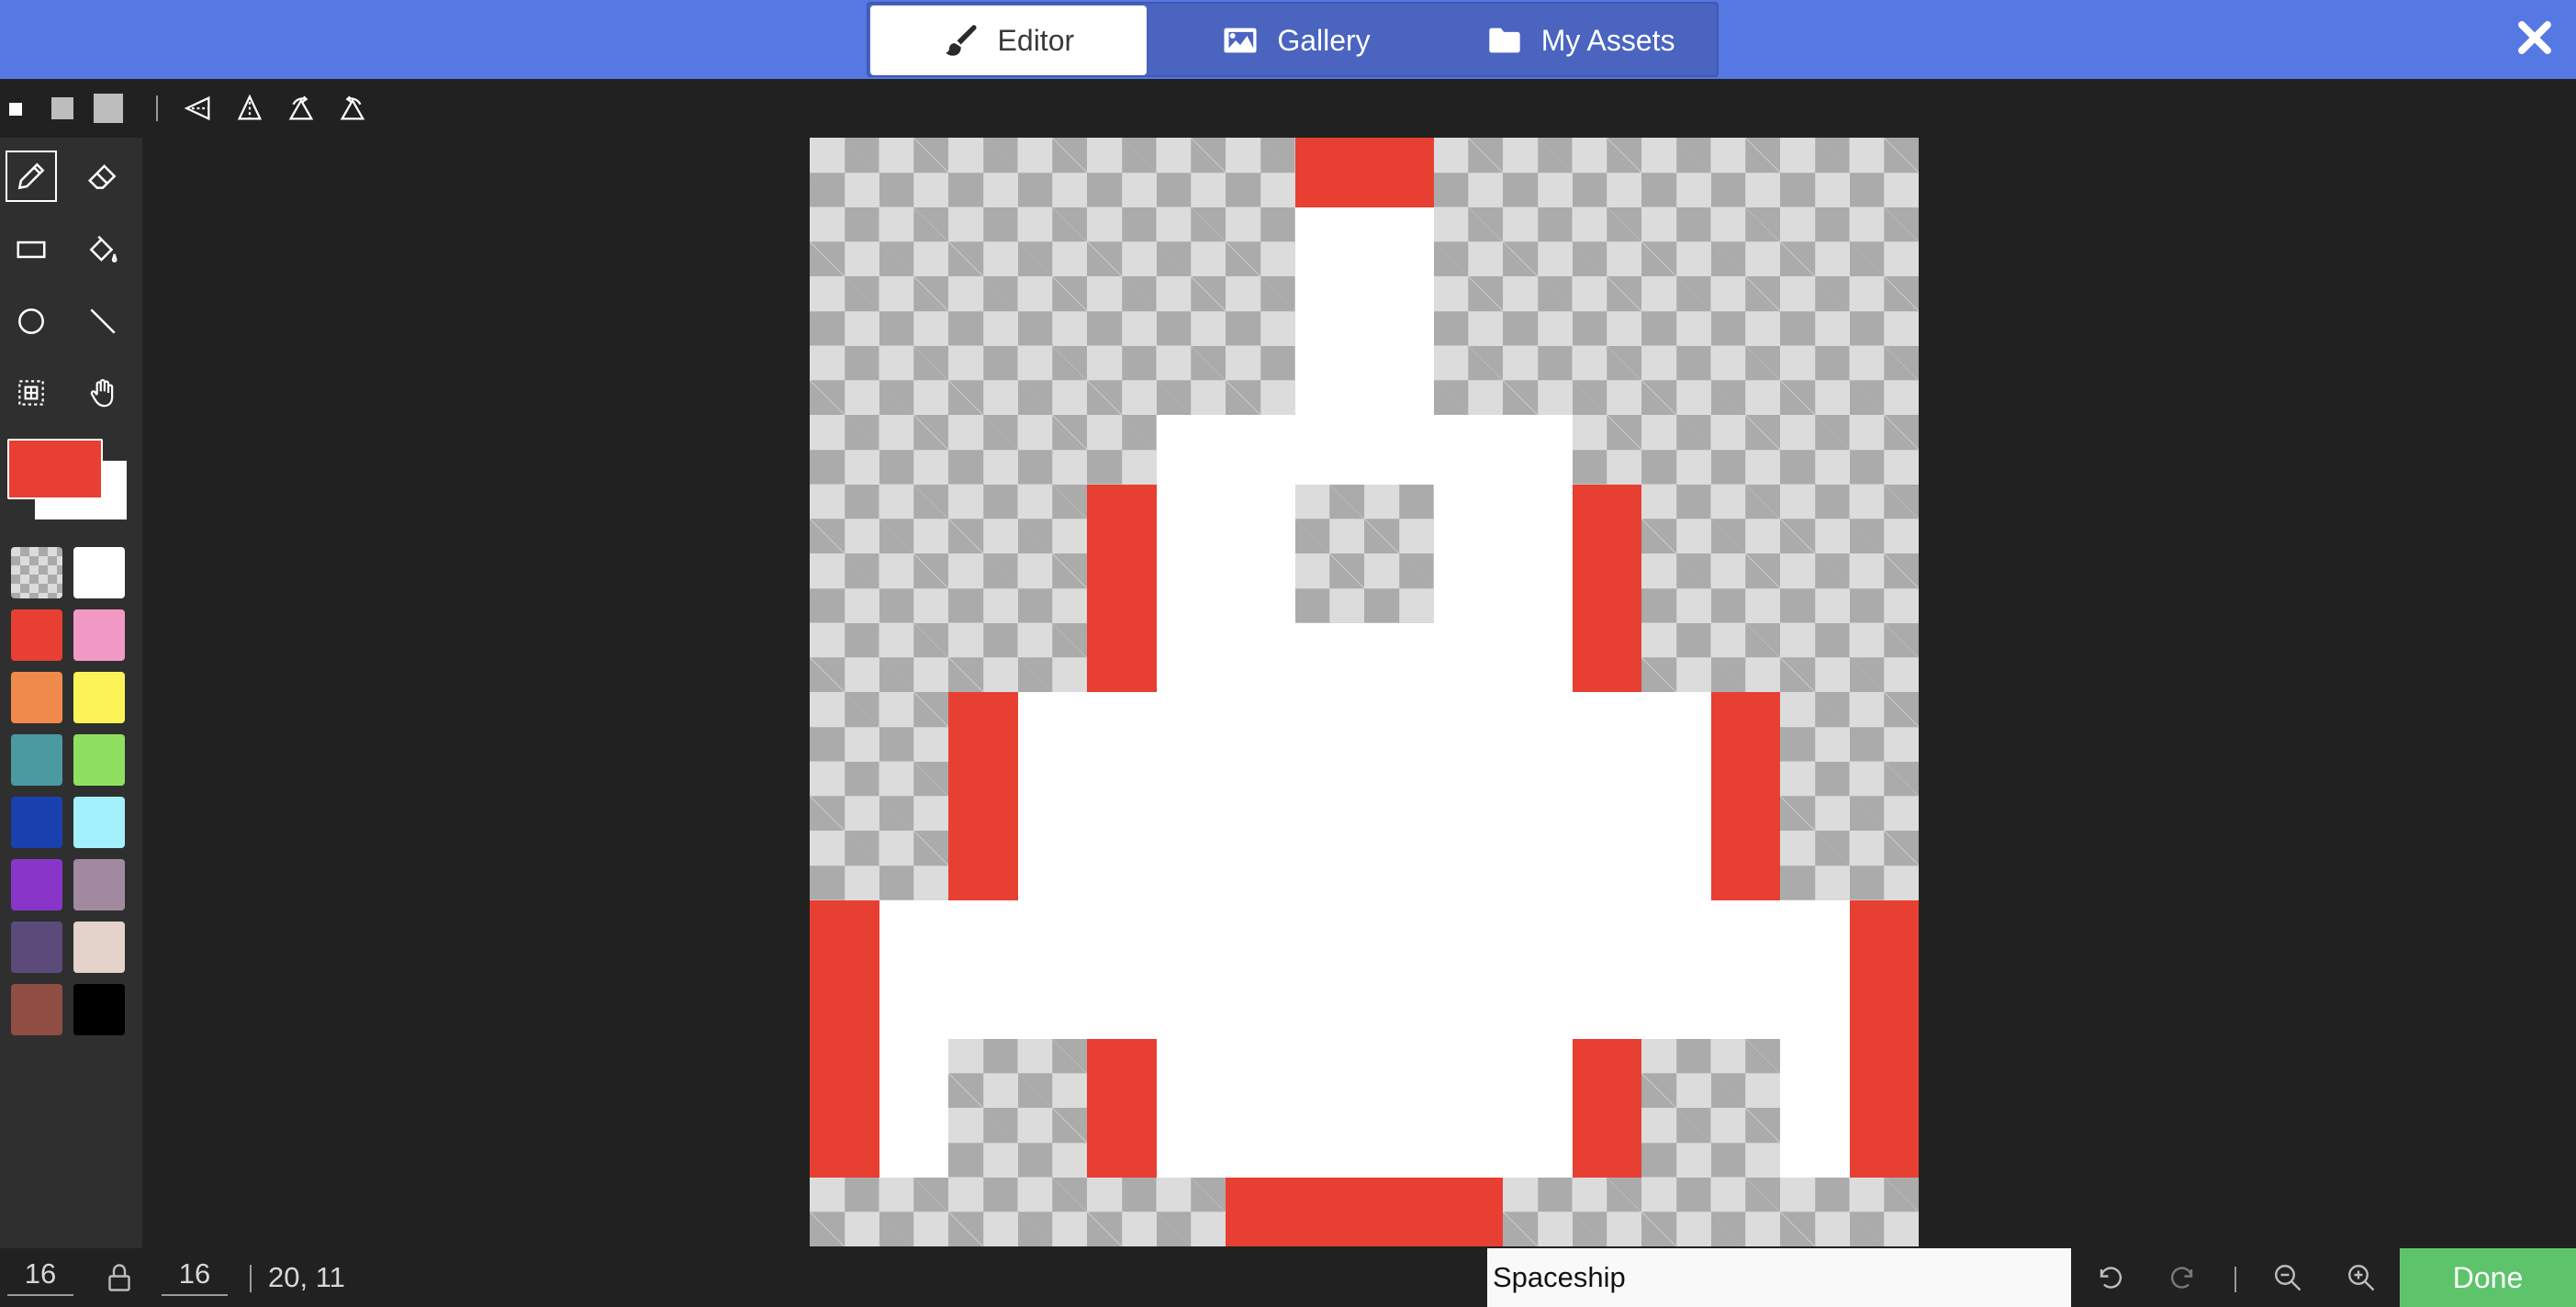 This screenshot has width=2576, height=1307. What do you see at coordinates (103, 176) in the screenshot?
I see `eraser-tool` at bounding box center [103, 176].